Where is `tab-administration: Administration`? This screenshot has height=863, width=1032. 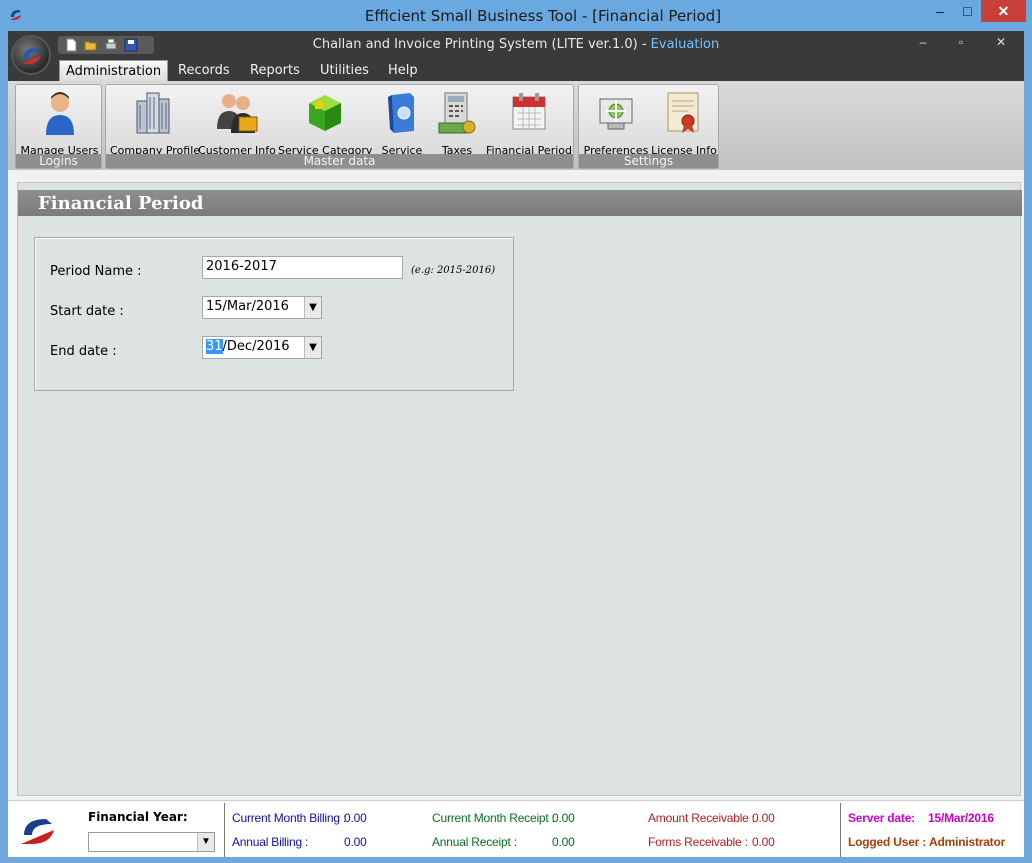
tab-administration: Administration is located at coordinates (114, 70).